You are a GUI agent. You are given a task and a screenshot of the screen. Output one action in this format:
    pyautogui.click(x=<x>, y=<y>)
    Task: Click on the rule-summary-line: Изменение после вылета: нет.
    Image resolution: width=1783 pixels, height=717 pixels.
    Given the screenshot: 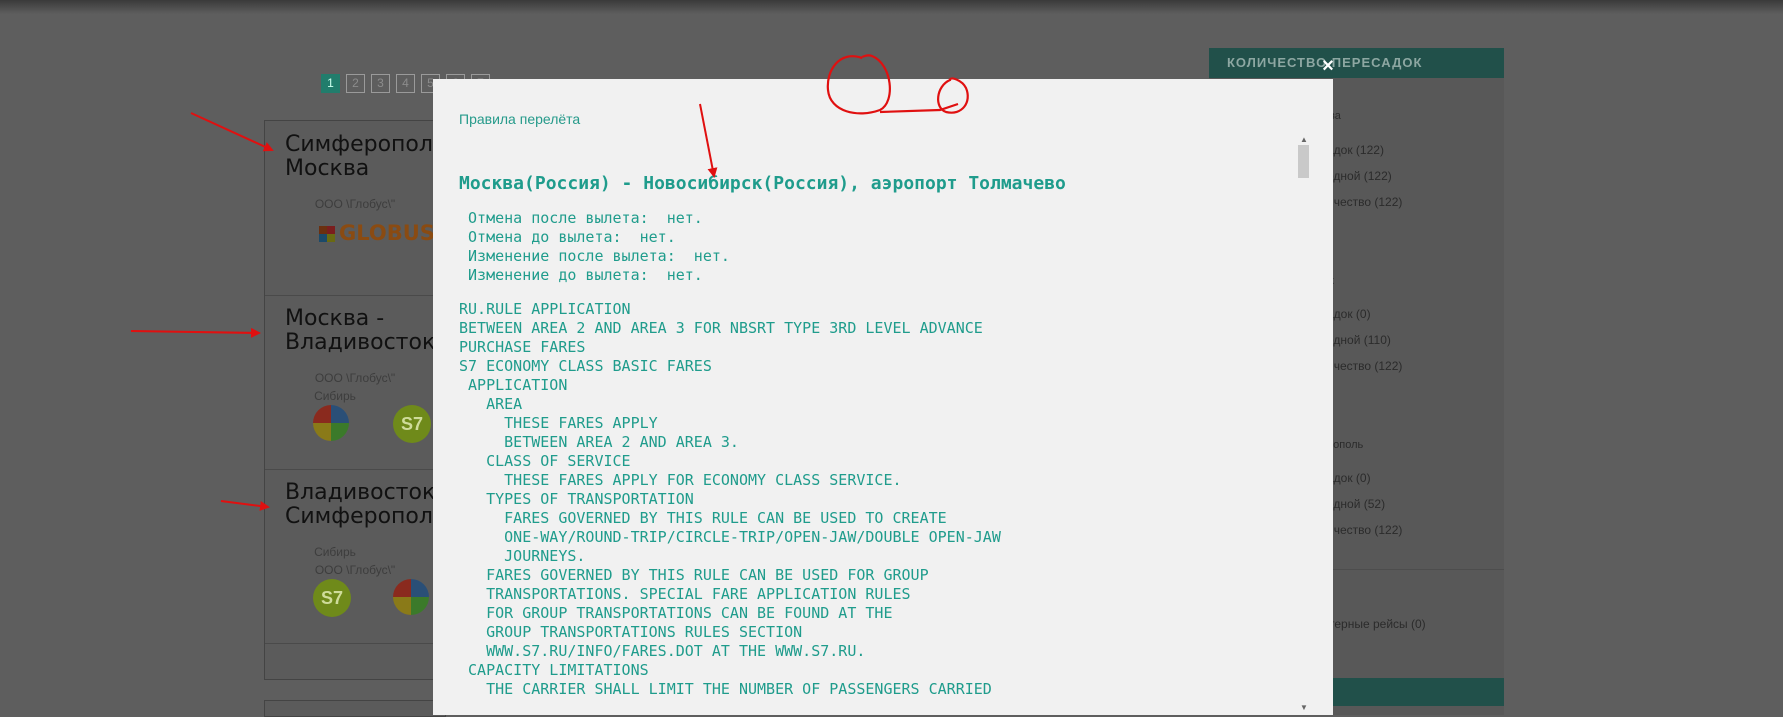 What is the action you would take?
    pyautogui.click(x=594, y=256)
    